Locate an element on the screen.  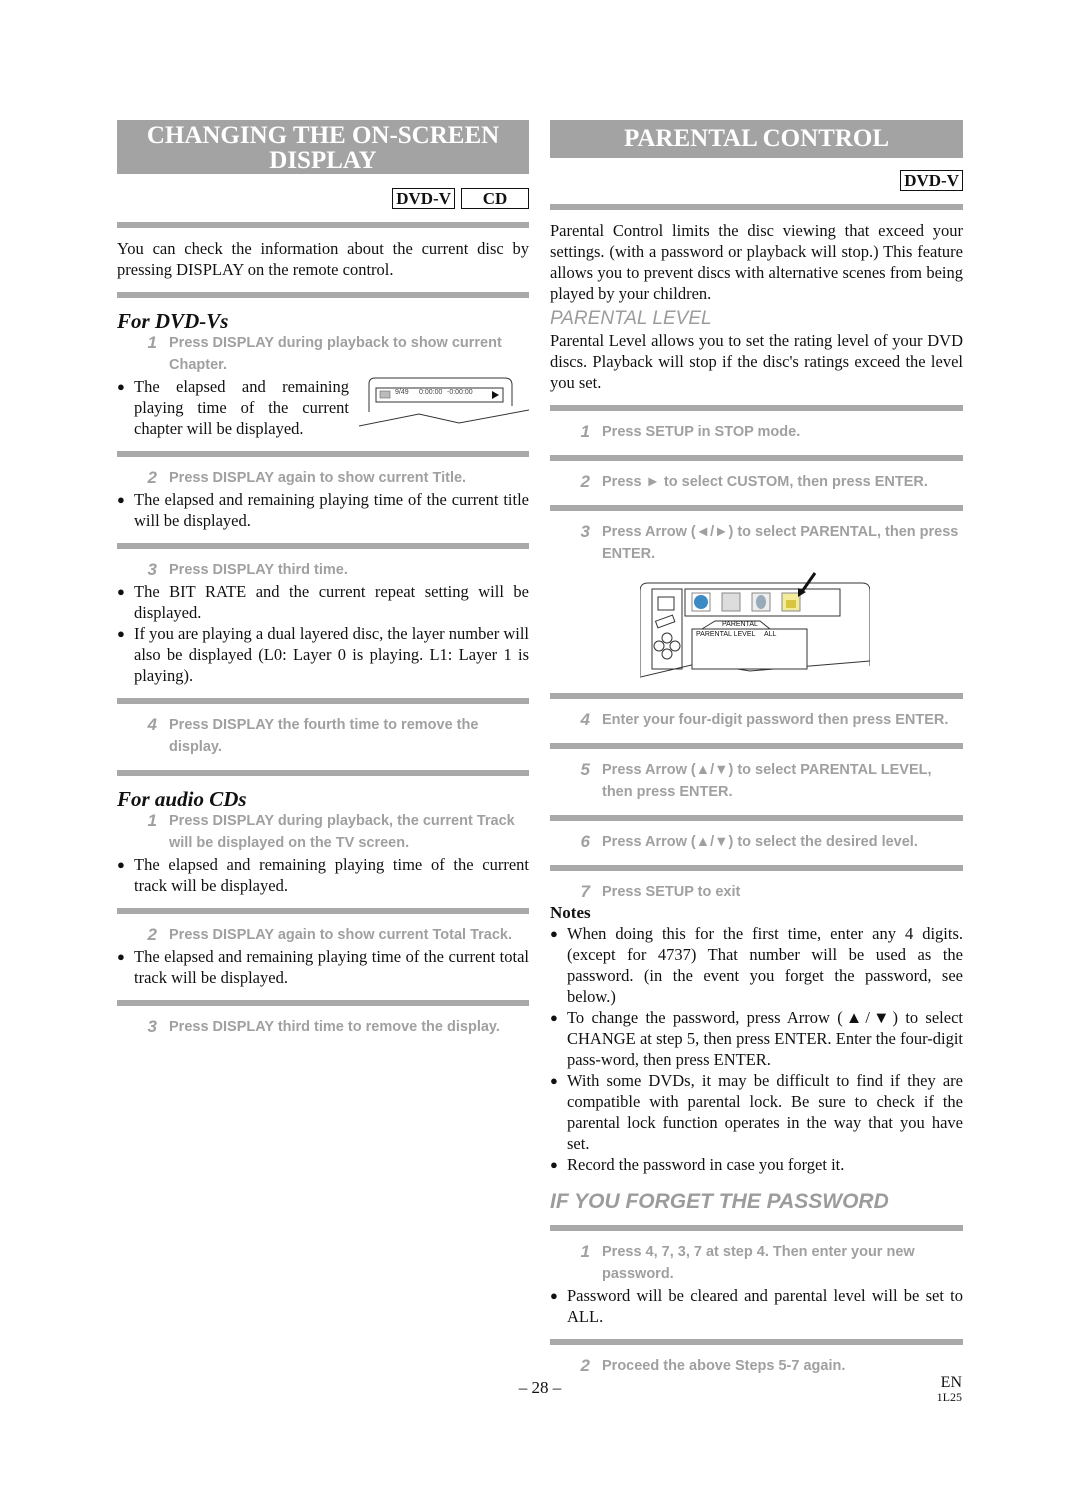
subheading-cd: For audio CDs is located at coordinates (182, 799).